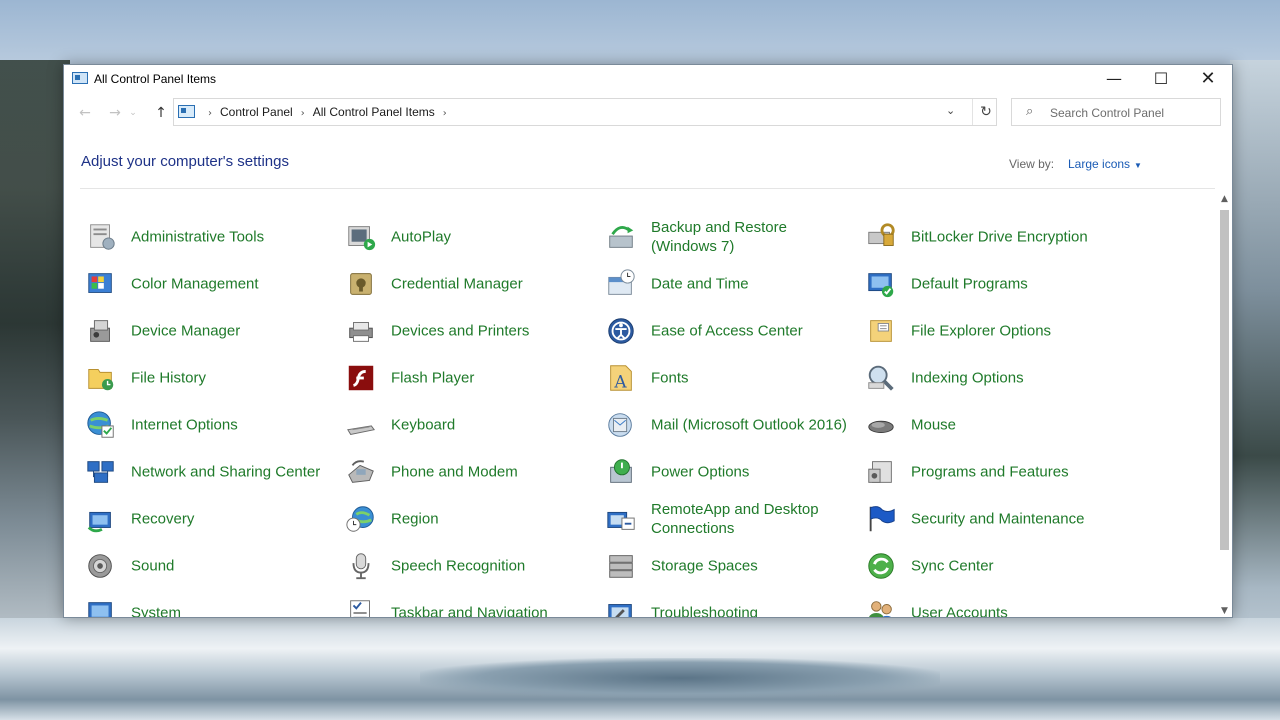  I want to click on backup-restore-item: Backup and Restore (Windows 7), so click(731, 237).